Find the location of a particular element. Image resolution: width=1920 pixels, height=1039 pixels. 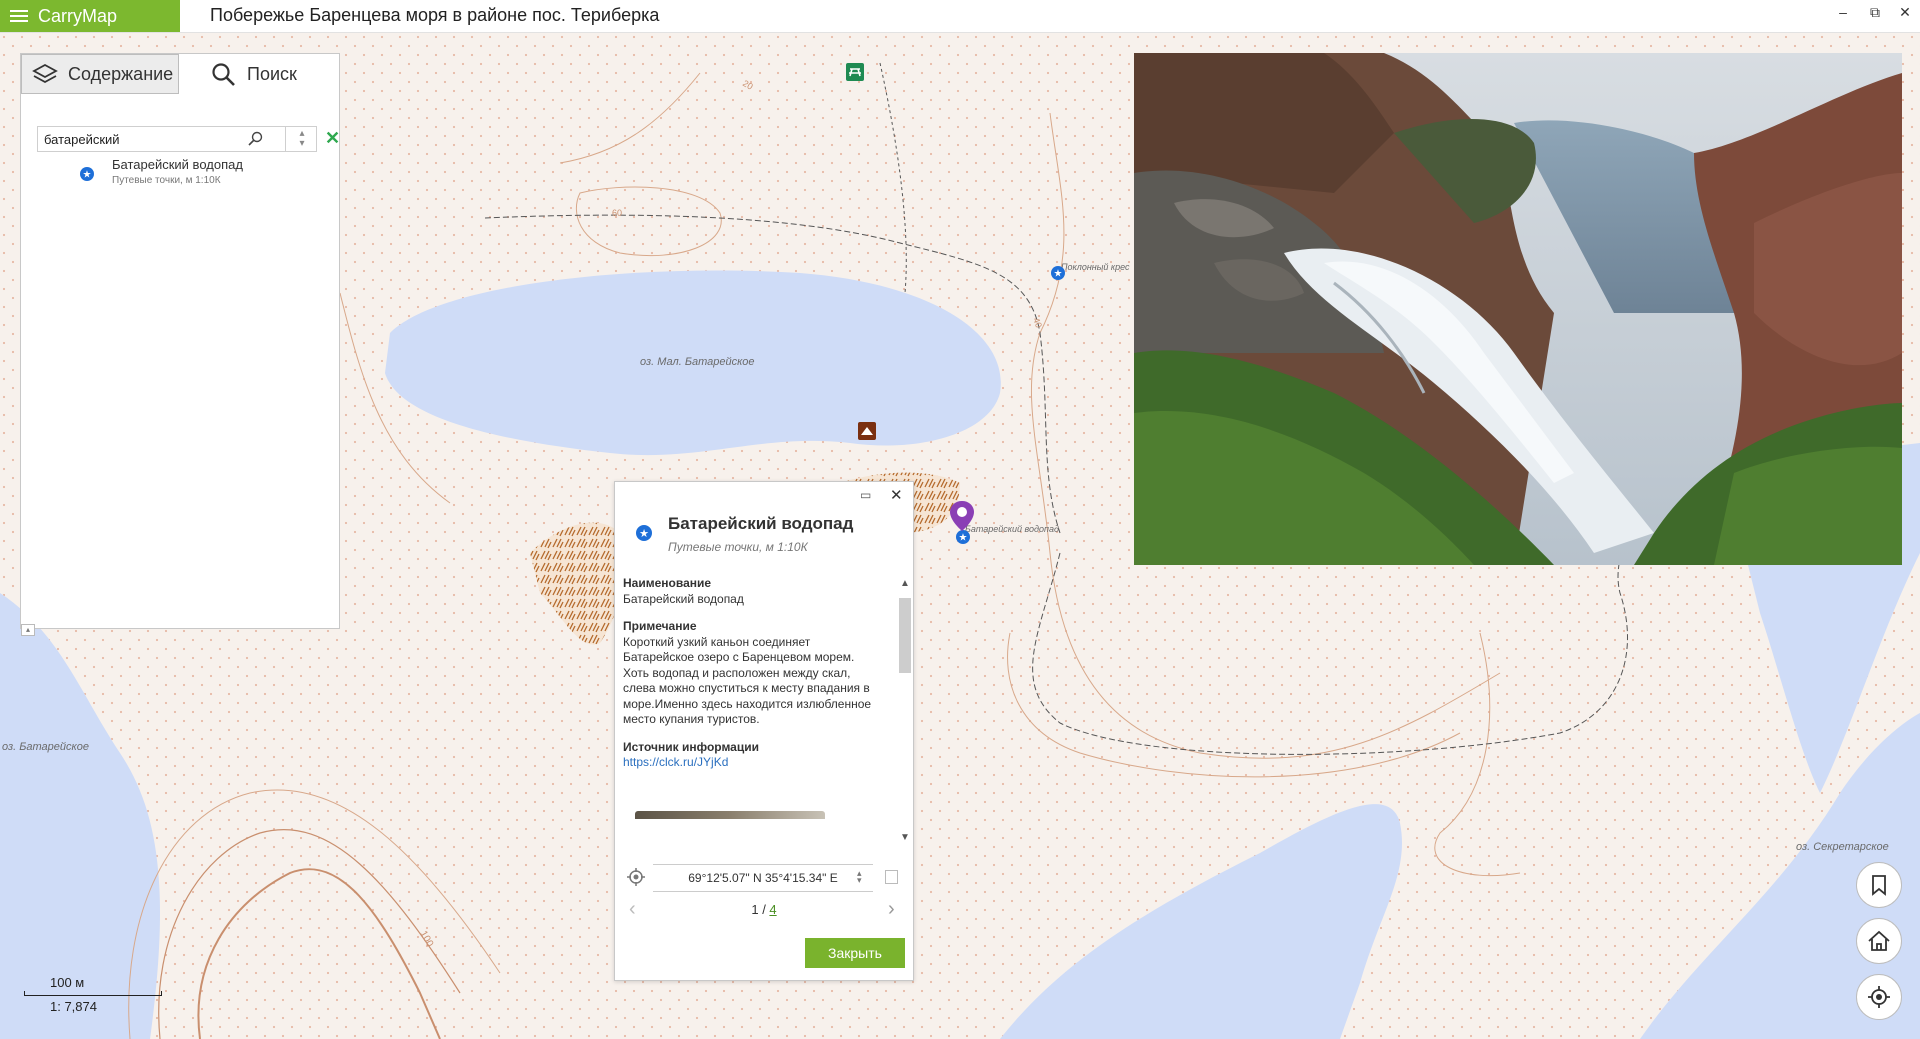

field-label-note: Примечание is located at coordinates (660, 626).